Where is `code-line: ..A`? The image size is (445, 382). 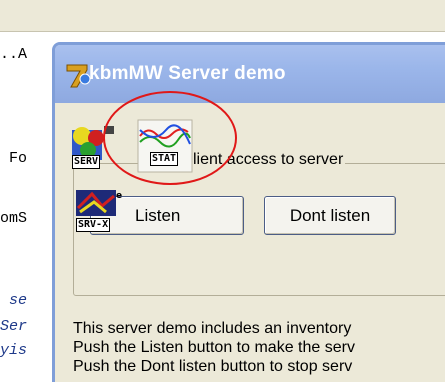 code-line: ..A is located at coordinates (14, 54).